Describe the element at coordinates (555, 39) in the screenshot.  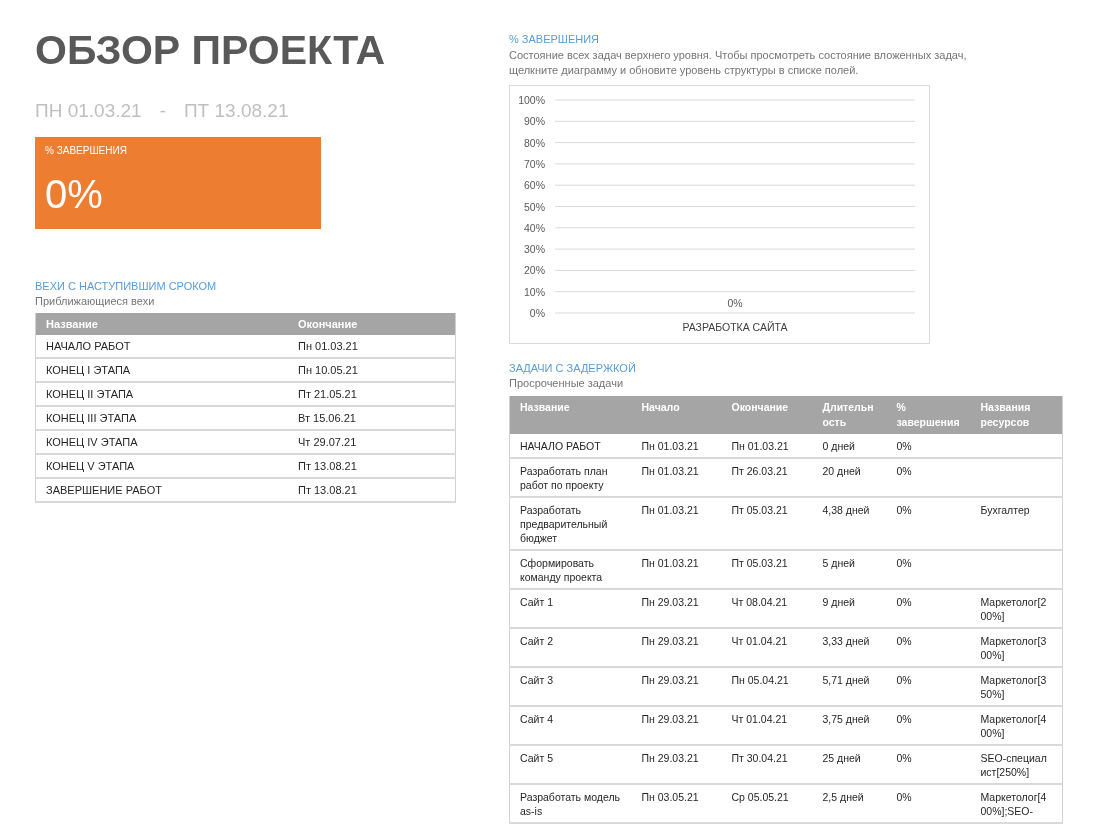
I see `section-heading: % ЗАВЕРШЕНИЯ` at that location.